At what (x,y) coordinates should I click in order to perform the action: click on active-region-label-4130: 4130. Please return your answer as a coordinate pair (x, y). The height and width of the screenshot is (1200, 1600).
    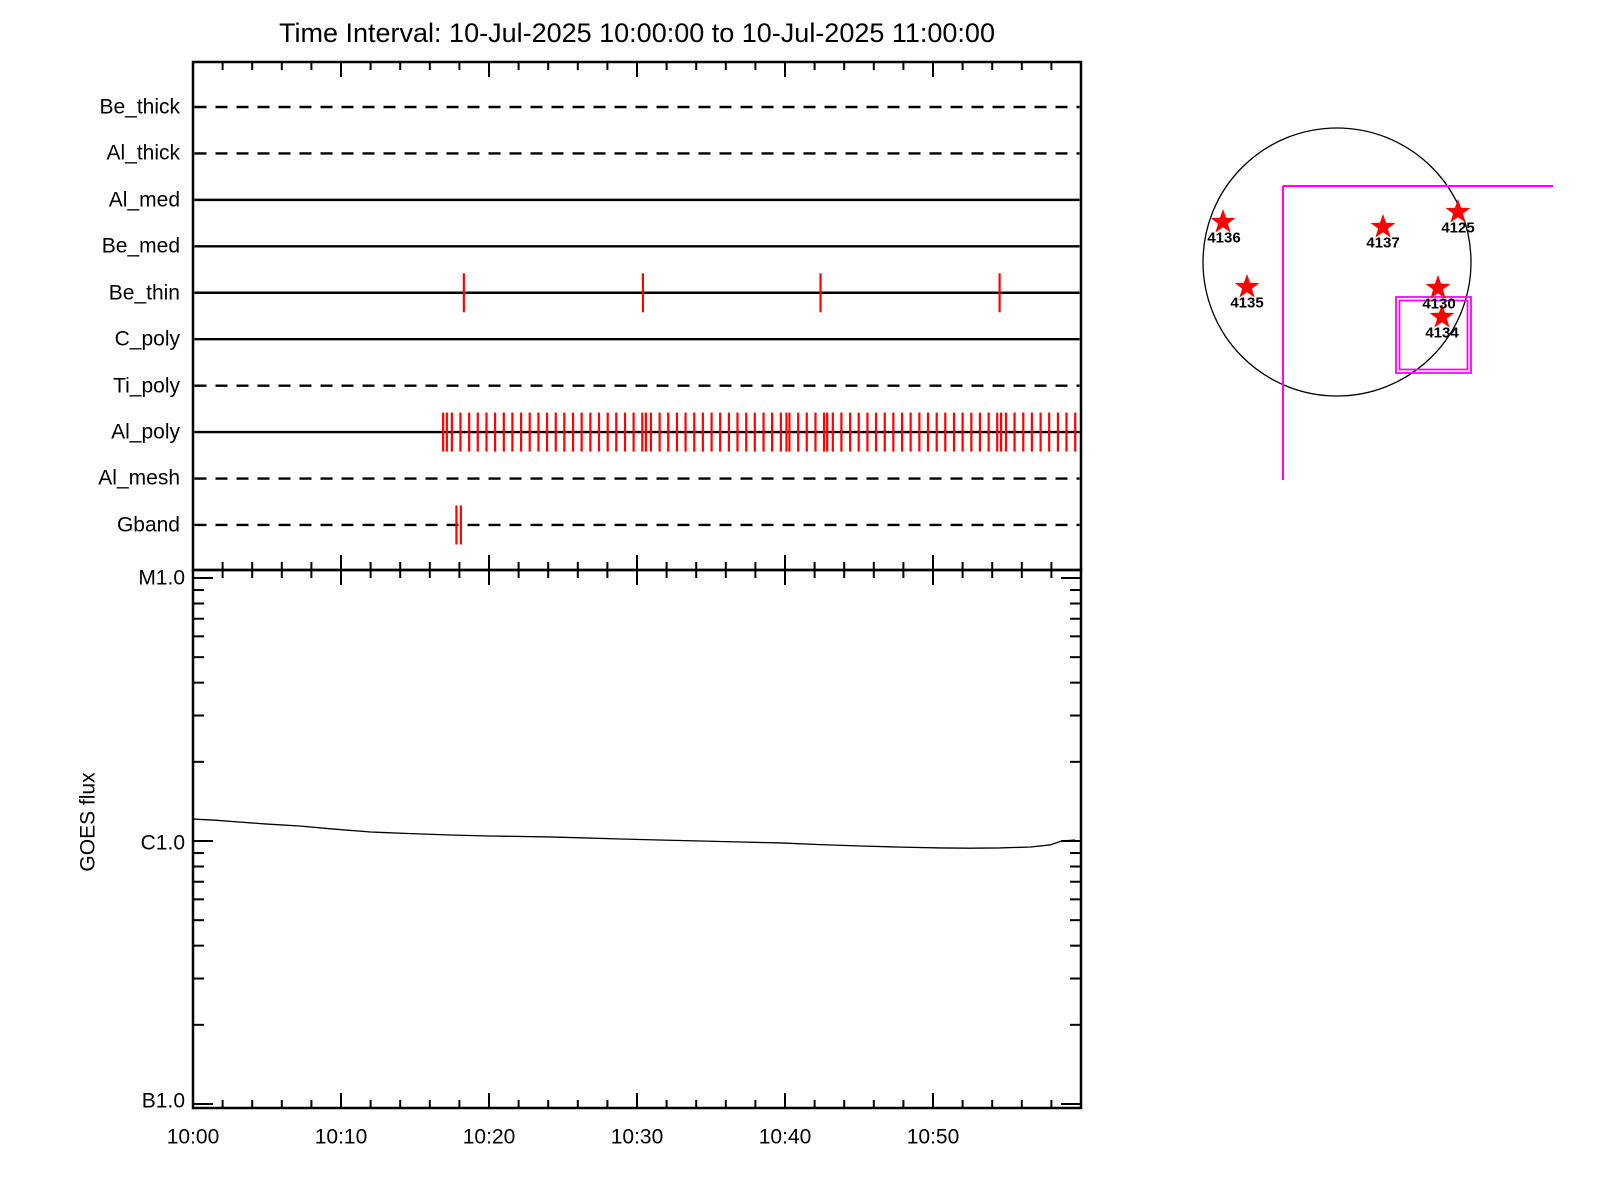
    Looking at the image, I should click on (1438, 304).